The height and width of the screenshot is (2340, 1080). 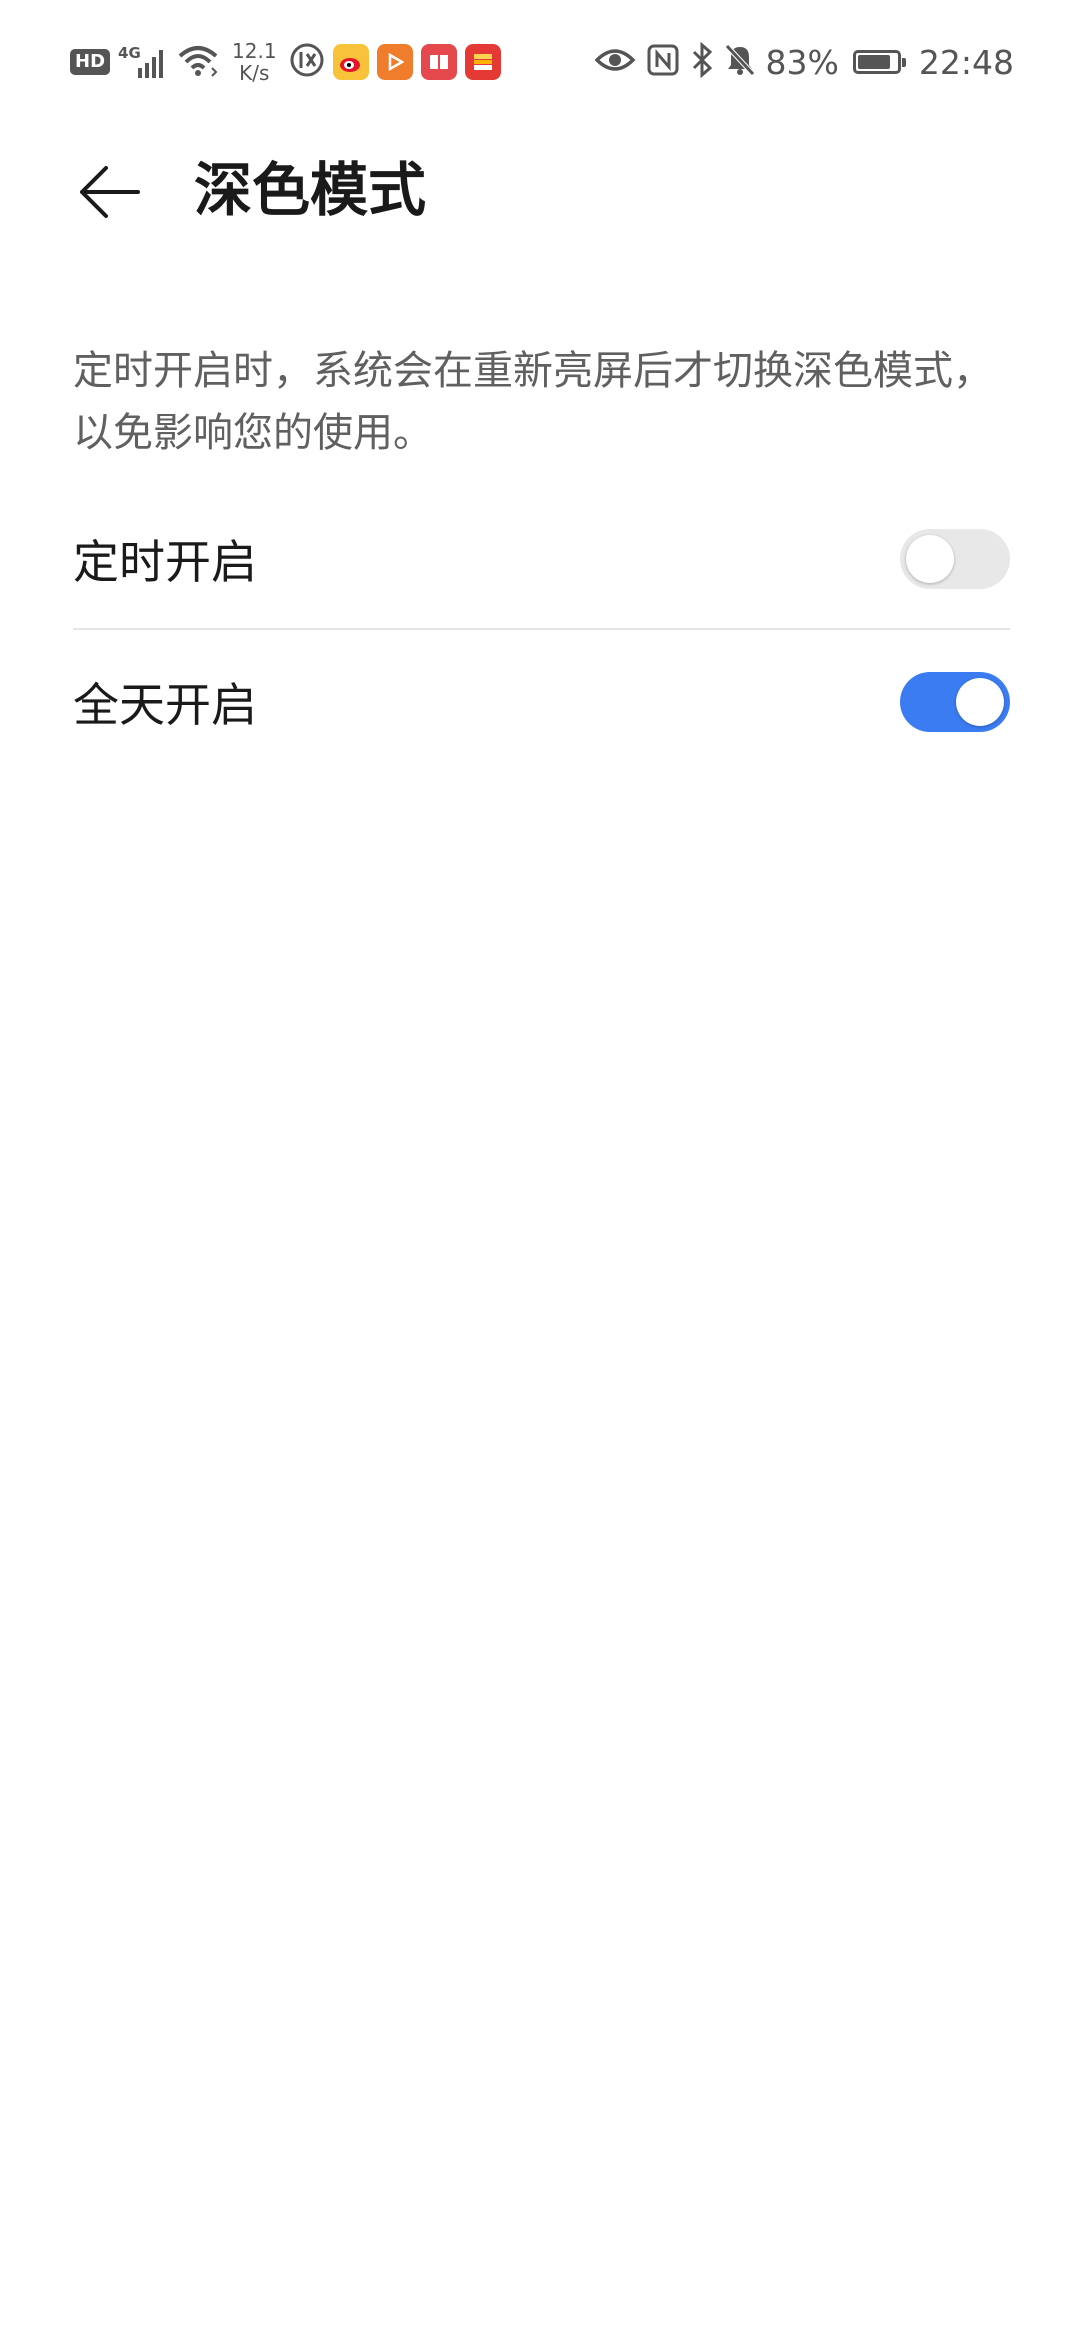 What do you see at coordinates (740, 62) in the screenshot?
I see `bell-muted-icon` at bounding box center [740, 62].